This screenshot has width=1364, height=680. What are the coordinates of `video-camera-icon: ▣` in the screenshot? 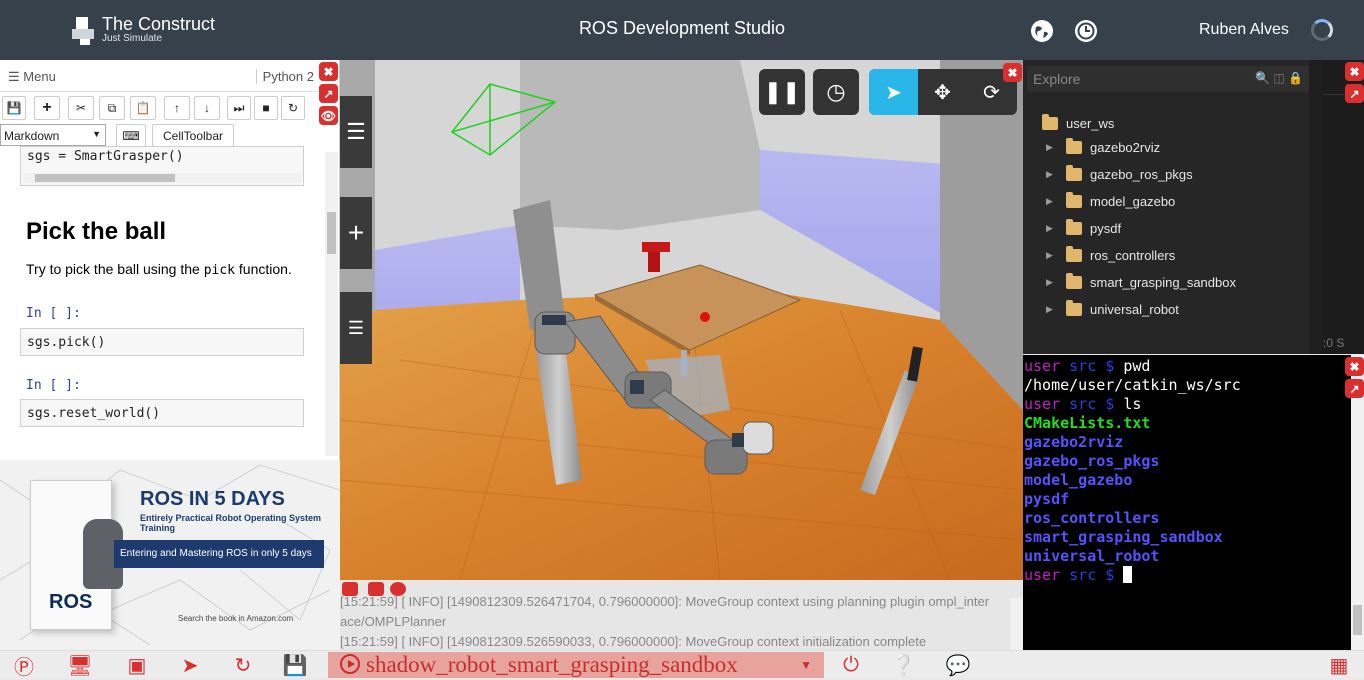 It's located at (137, 665).